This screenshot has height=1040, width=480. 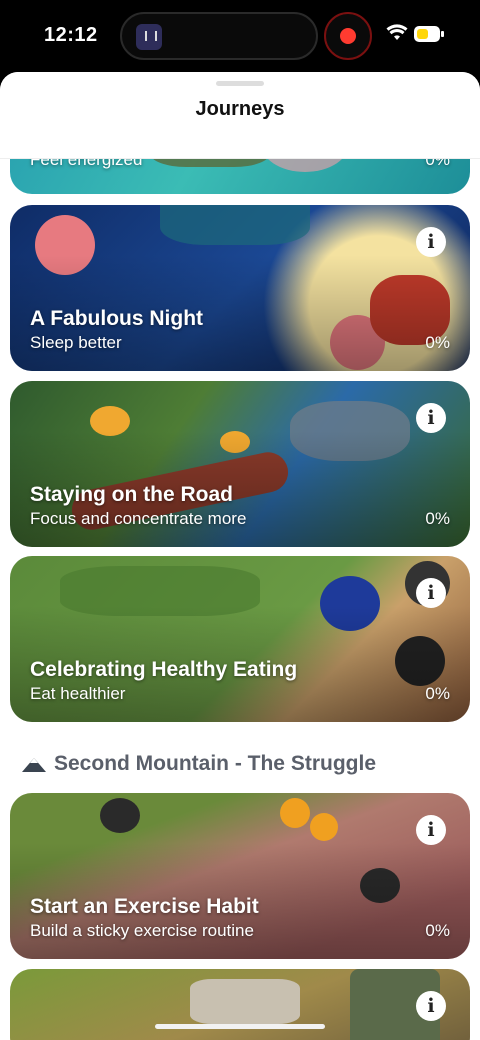 I want to click on app-icon, so click(x=149, y=37).